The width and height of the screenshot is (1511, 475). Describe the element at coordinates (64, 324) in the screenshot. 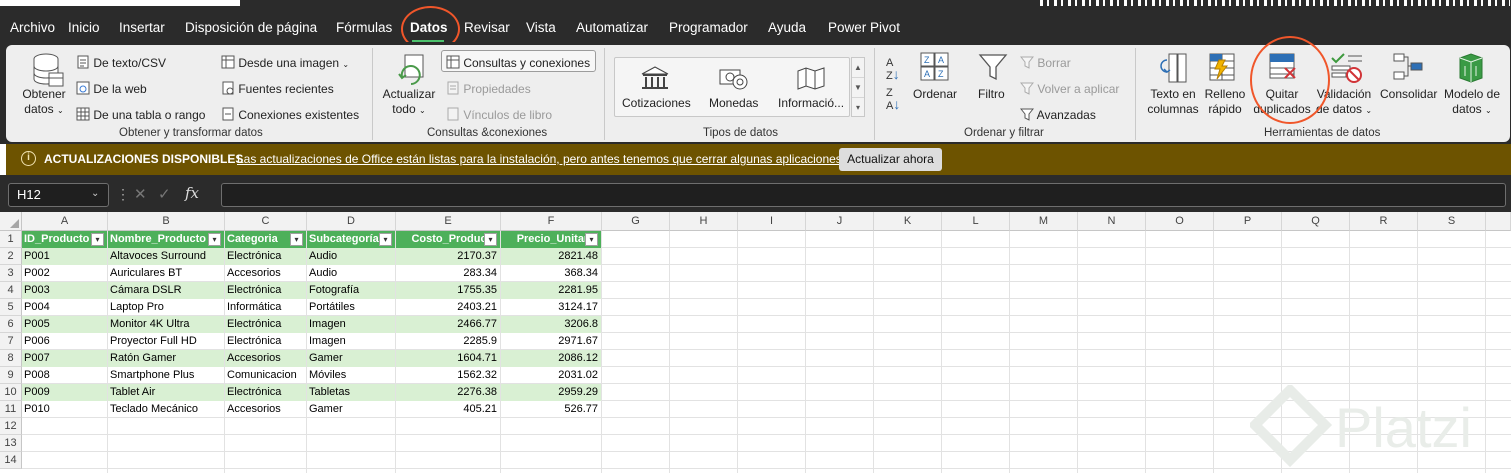

I see `table-cell: P005` at that location.